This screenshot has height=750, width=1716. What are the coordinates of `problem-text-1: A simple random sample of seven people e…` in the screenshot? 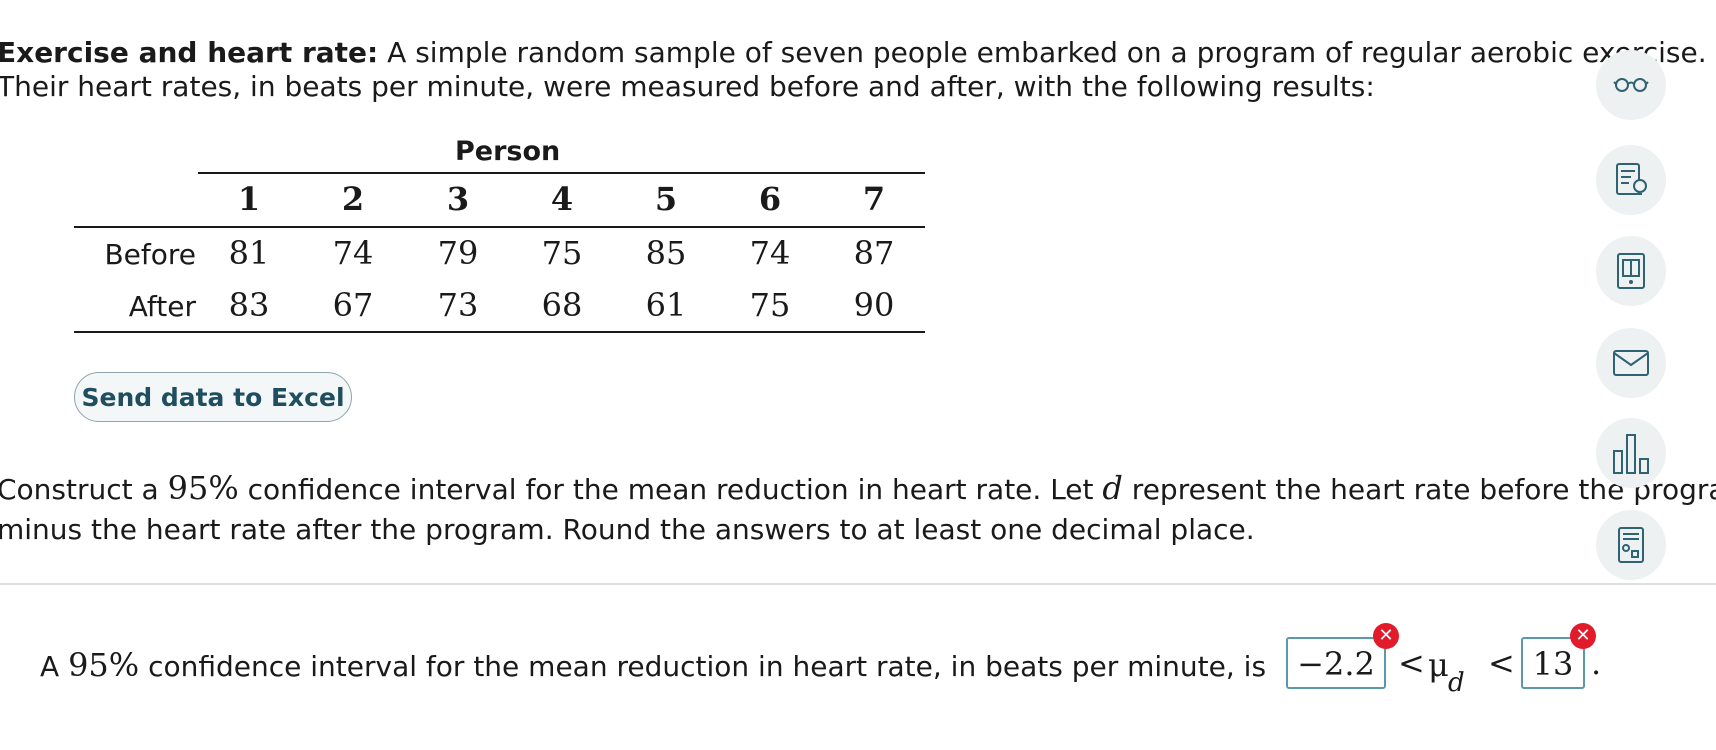 It's located at (1042, 52).